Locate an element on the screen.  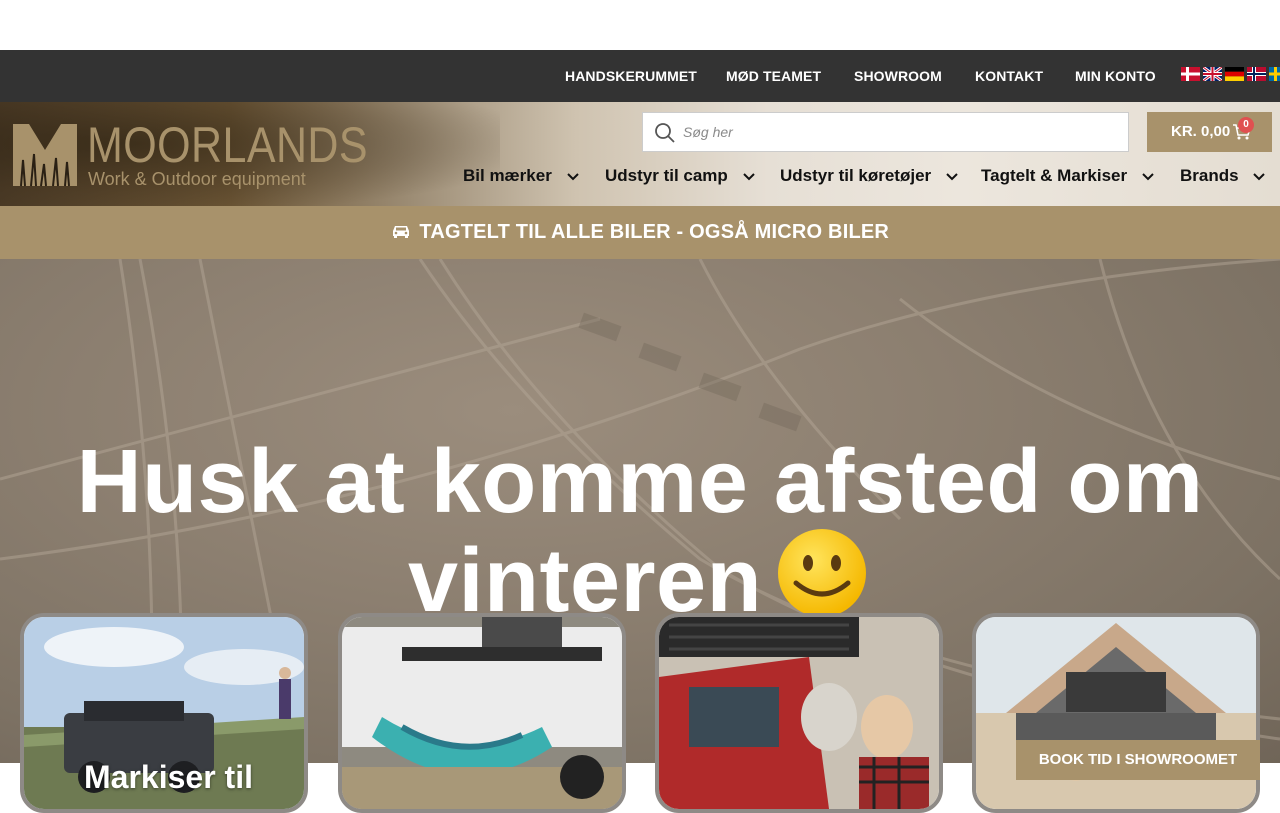
nav-label: Udstyr til køretøjer is located at coordinates (856, 175).